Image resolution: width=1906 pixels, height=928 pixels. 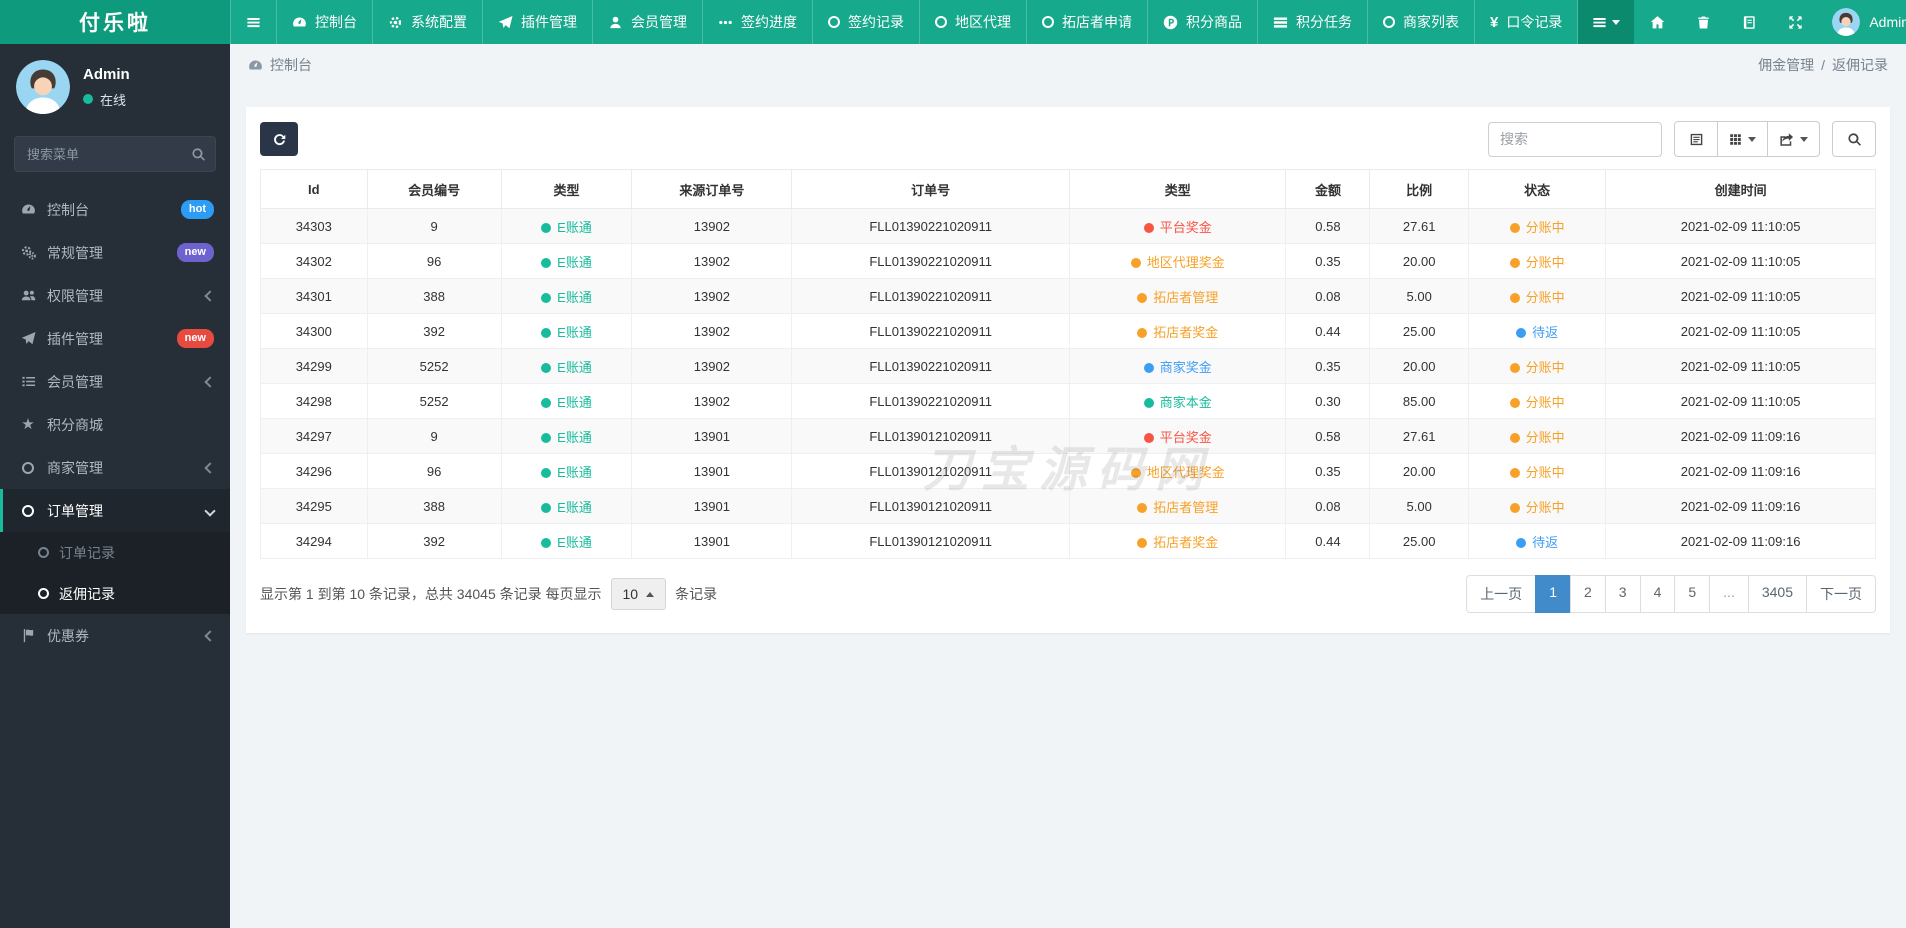 I want to click on page-button-5: 5, so click(x=1692, y=594).